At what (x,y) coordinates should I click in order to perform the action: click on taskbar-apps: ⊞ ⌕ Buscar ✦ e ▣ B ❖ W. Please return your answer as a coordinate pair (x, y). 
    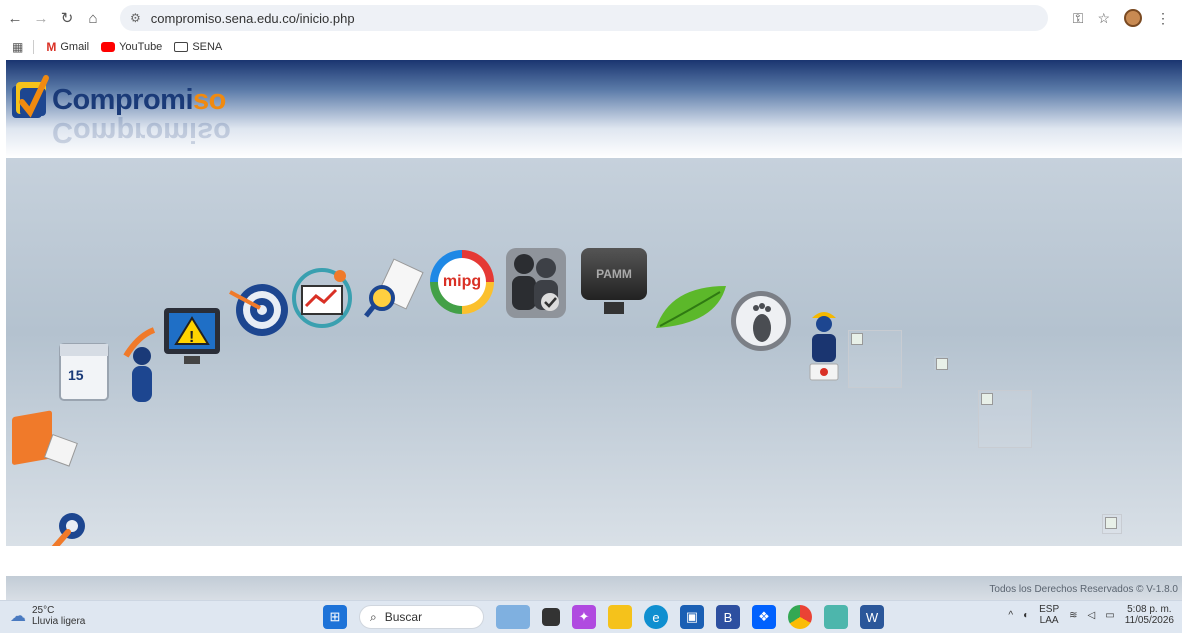
    Looking at the image, I should click on (603, 617).